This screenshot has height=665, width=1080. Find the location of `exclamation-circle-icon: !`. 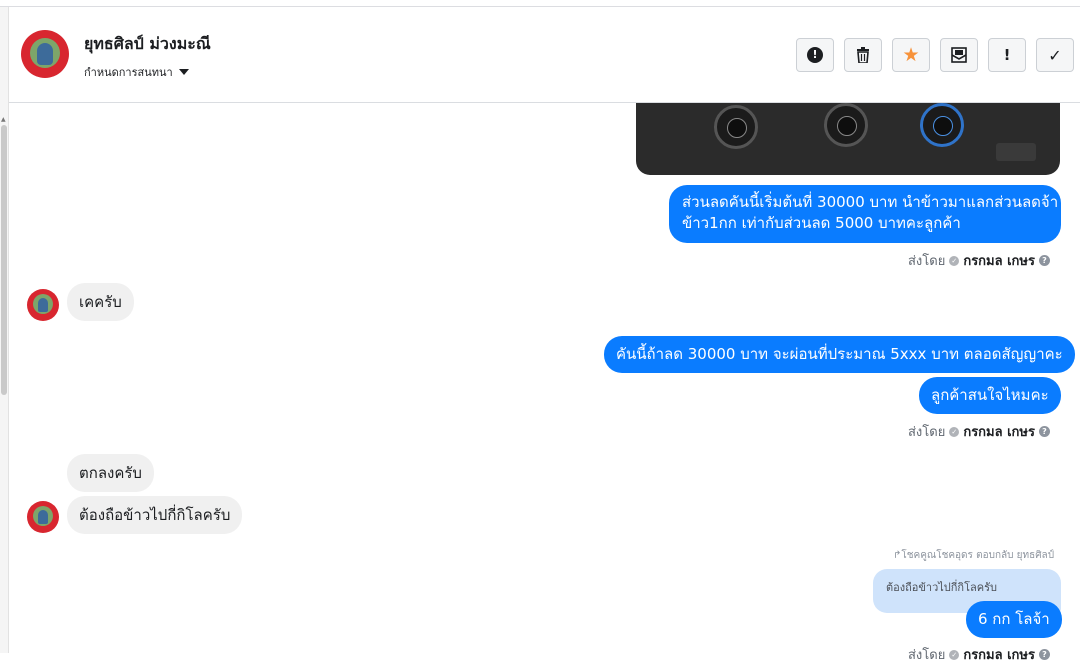

exclamation-circle-icon: ! is located at coordinates (815, 55).